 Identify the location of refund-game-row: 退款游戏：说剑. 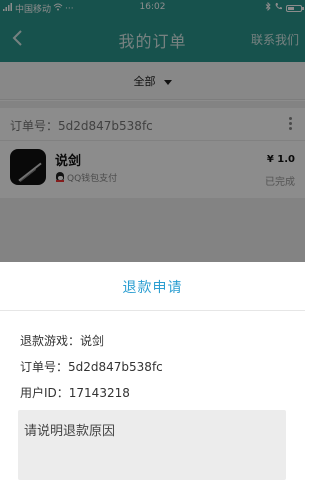
(62, 341).